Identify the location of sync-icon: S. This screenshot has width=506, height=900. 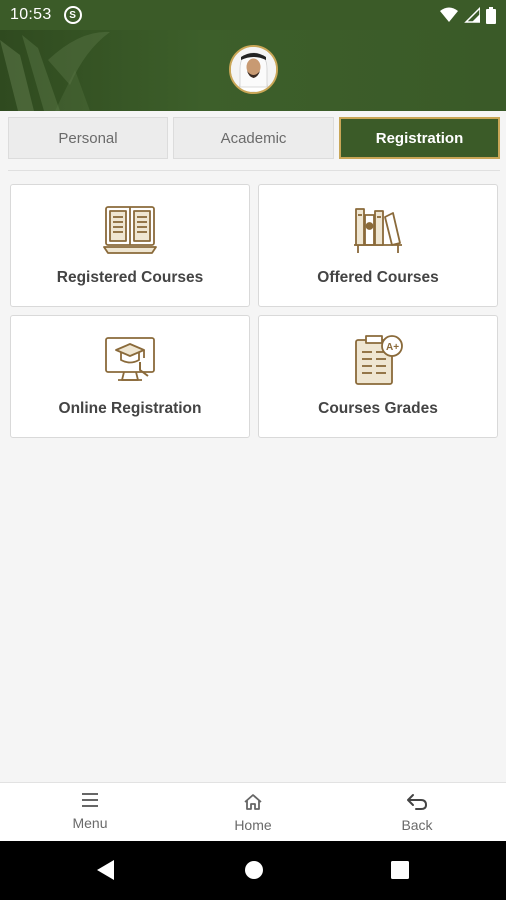
(72, 15).